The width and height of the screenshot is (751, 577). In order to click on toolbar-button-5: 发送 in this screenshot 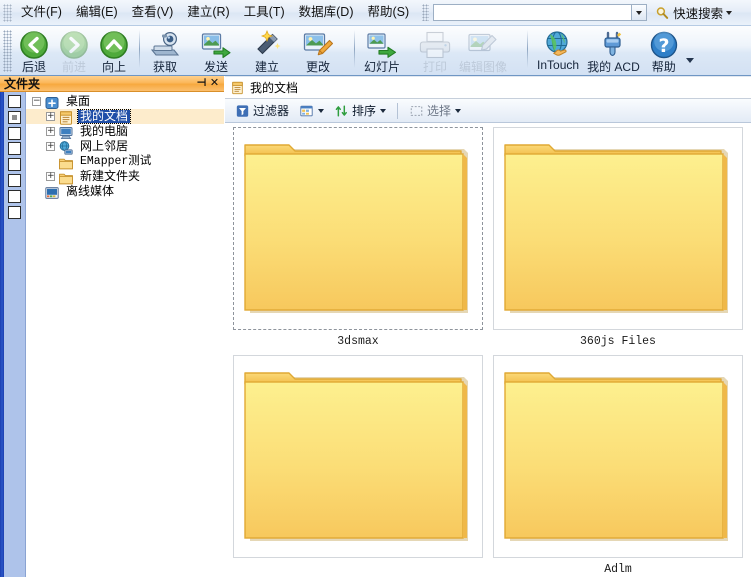, I will do `click(216, 50)`.